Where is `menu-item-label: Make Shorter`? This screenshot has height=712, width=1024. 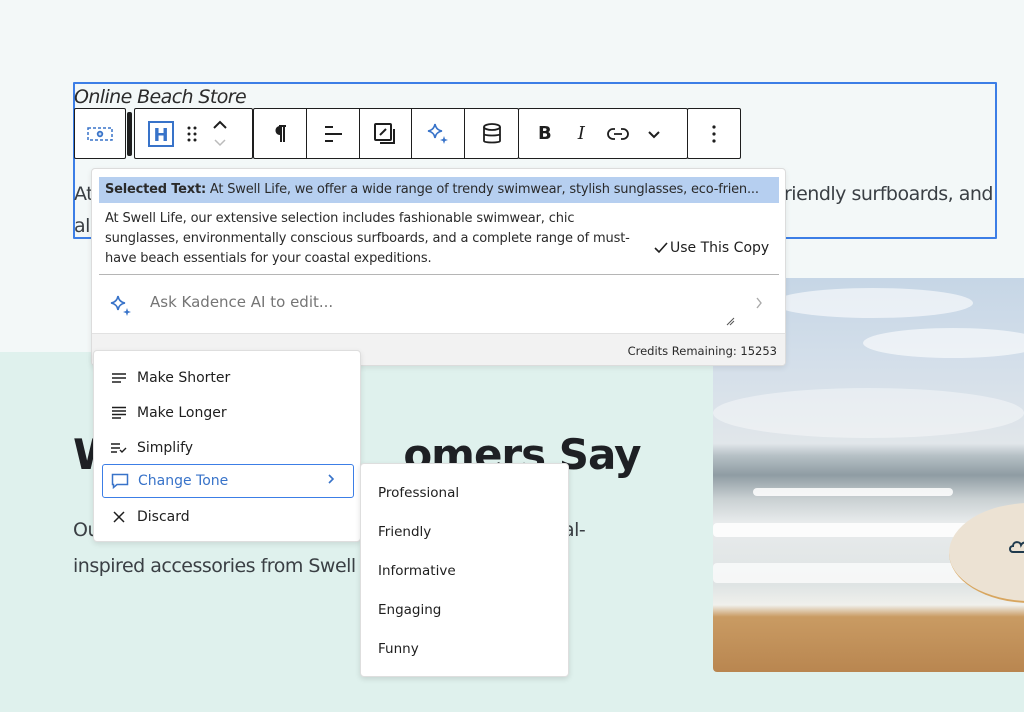
menu-item-label: Make Shorter is located at coordinates (184, 378).